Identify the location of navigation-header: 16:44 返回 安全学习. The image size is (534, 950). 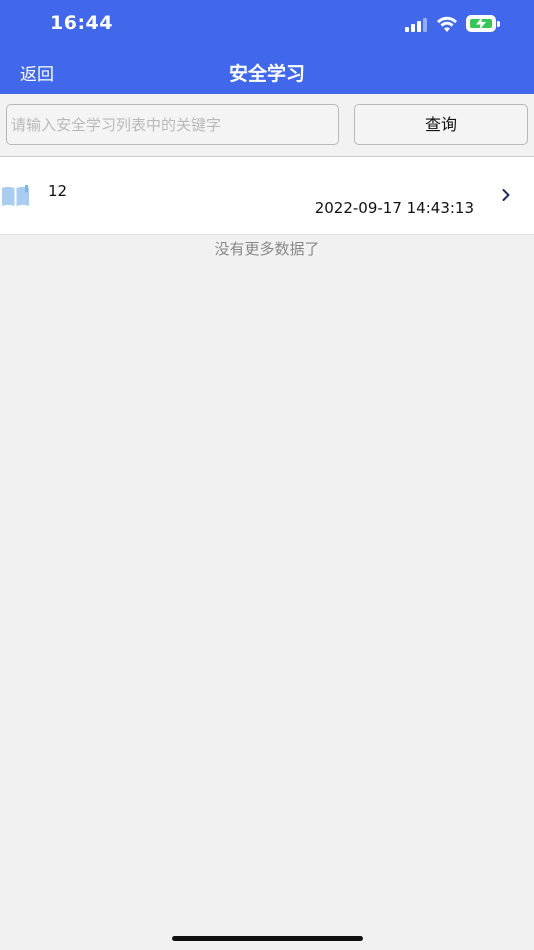
(267, 47).